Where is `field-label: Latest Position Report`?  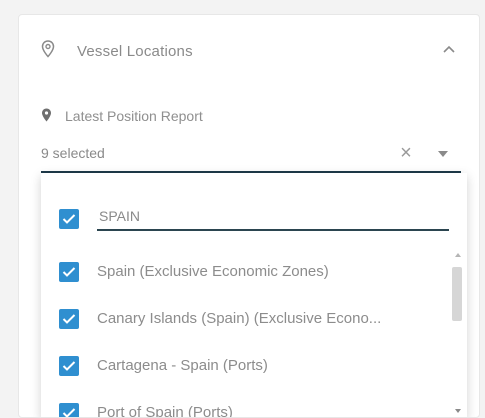
field-label: Latest Position Report is located at coordinates (134, 116).